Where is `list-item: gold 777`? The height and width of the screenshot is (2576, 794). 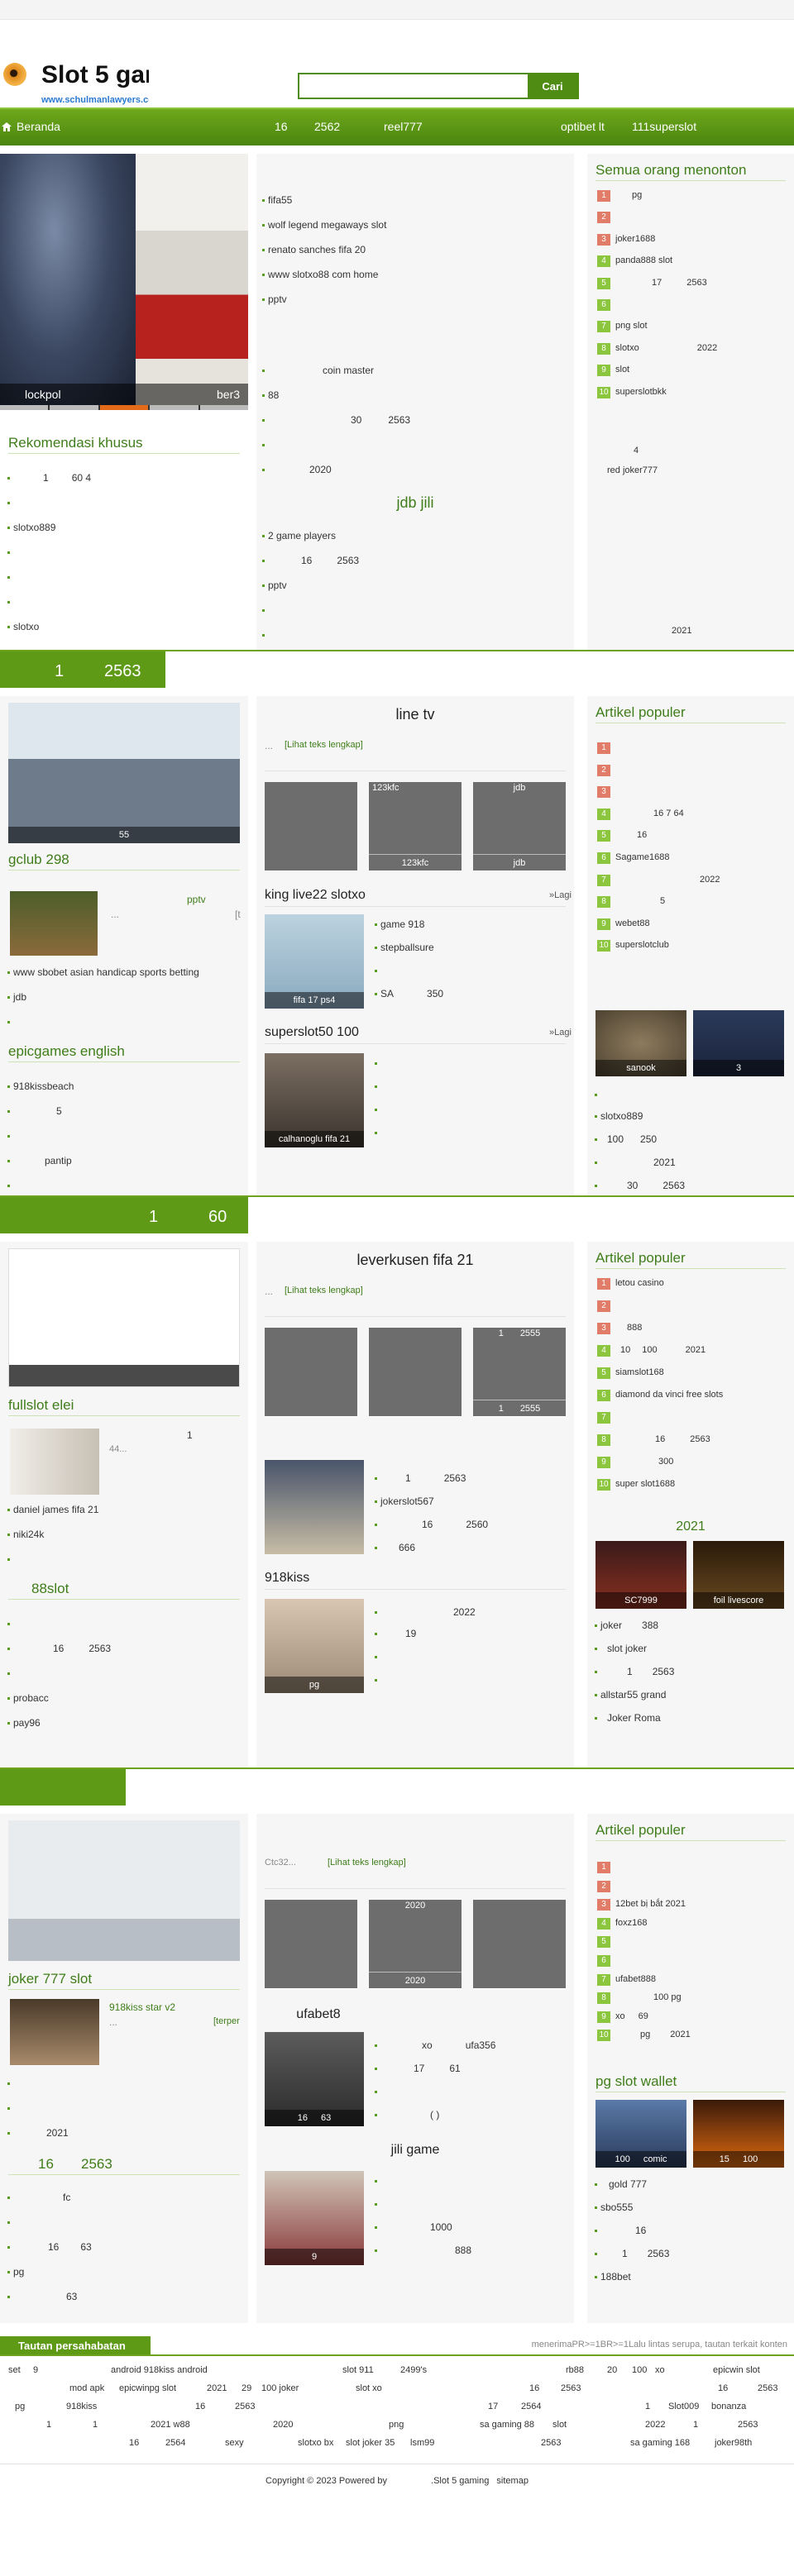
list-item: gold 777 is located at coordinates (620, 2185).